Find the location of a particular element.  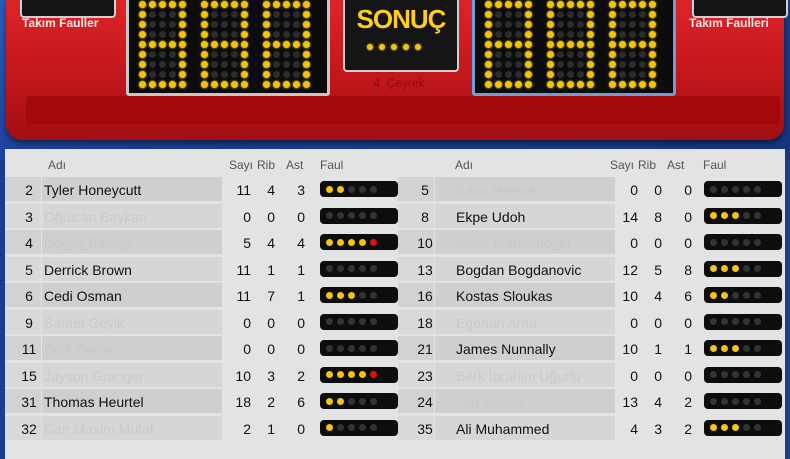

player-name: Berk İbrahim Uğurlu is located at coordinates (518, 375).